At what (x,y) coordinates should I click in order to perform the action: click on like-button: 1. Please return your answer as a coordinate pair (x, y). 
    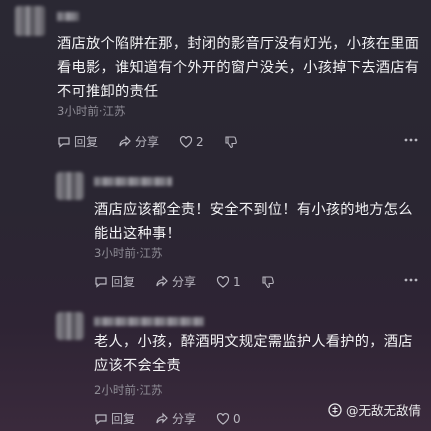
    Looking at the image, I should click on (228, 282).